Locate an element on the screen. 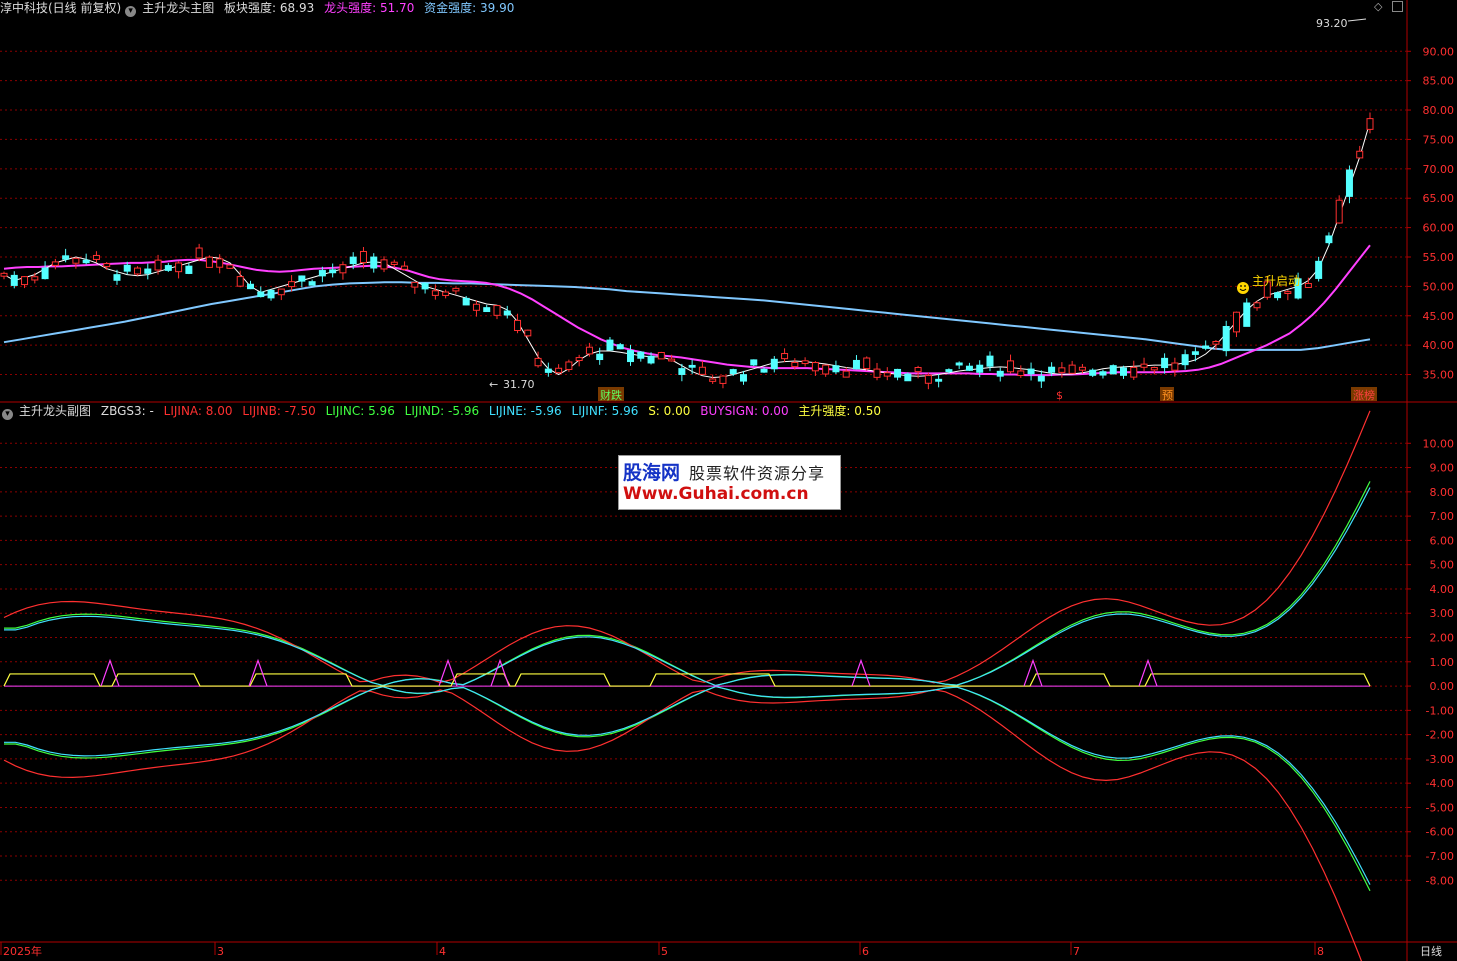  sub-tick-label: -3.00 is located at coordinates (1440, 759).